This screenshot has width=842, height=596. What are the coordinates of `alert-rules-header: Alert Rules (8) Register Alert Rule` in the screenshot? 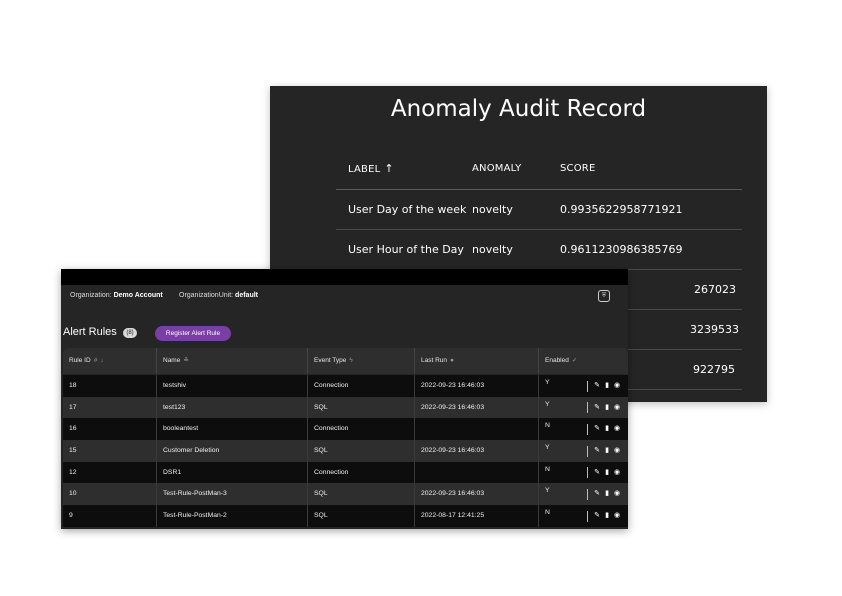 It's located at (213, 334).